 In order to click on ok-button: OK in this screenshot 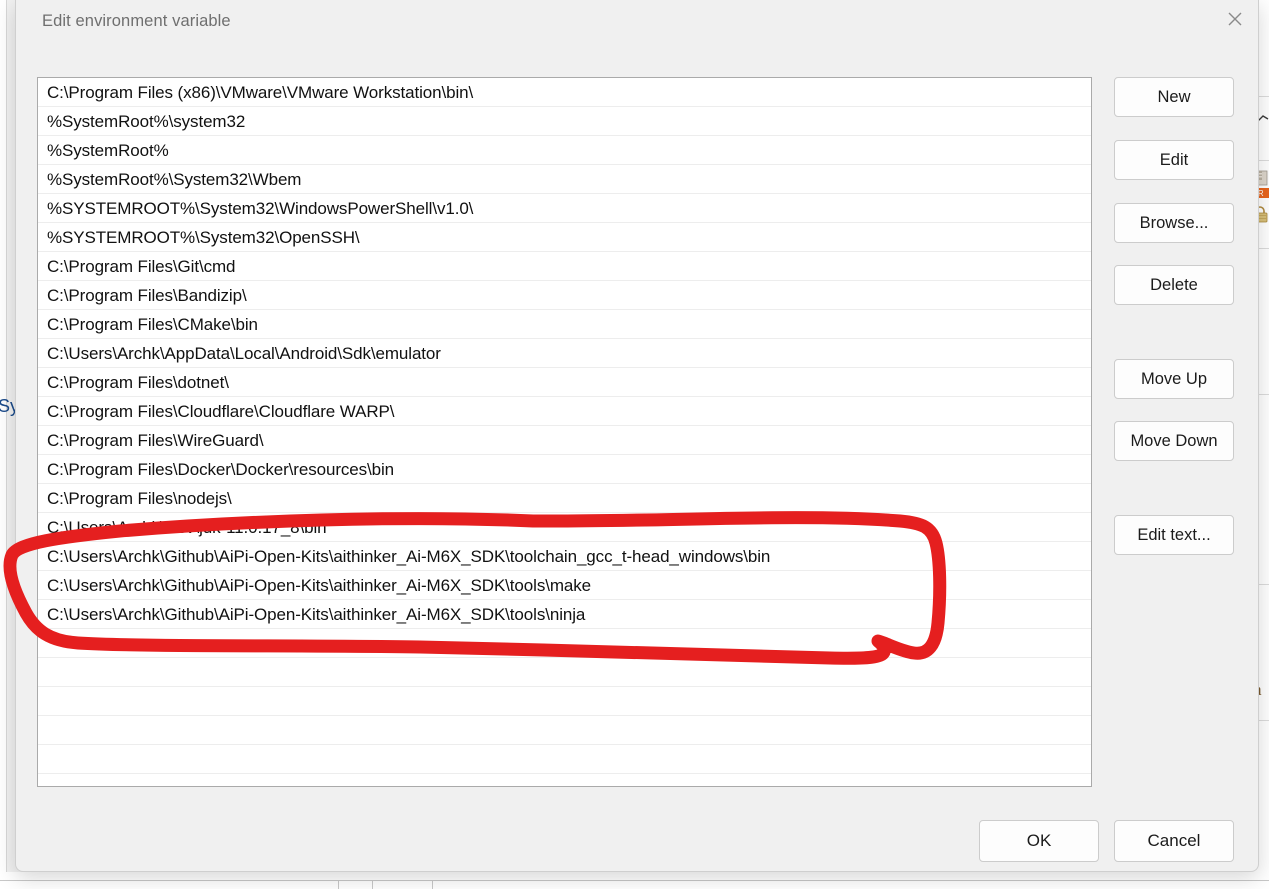, I will do `click(1039, 841)`.